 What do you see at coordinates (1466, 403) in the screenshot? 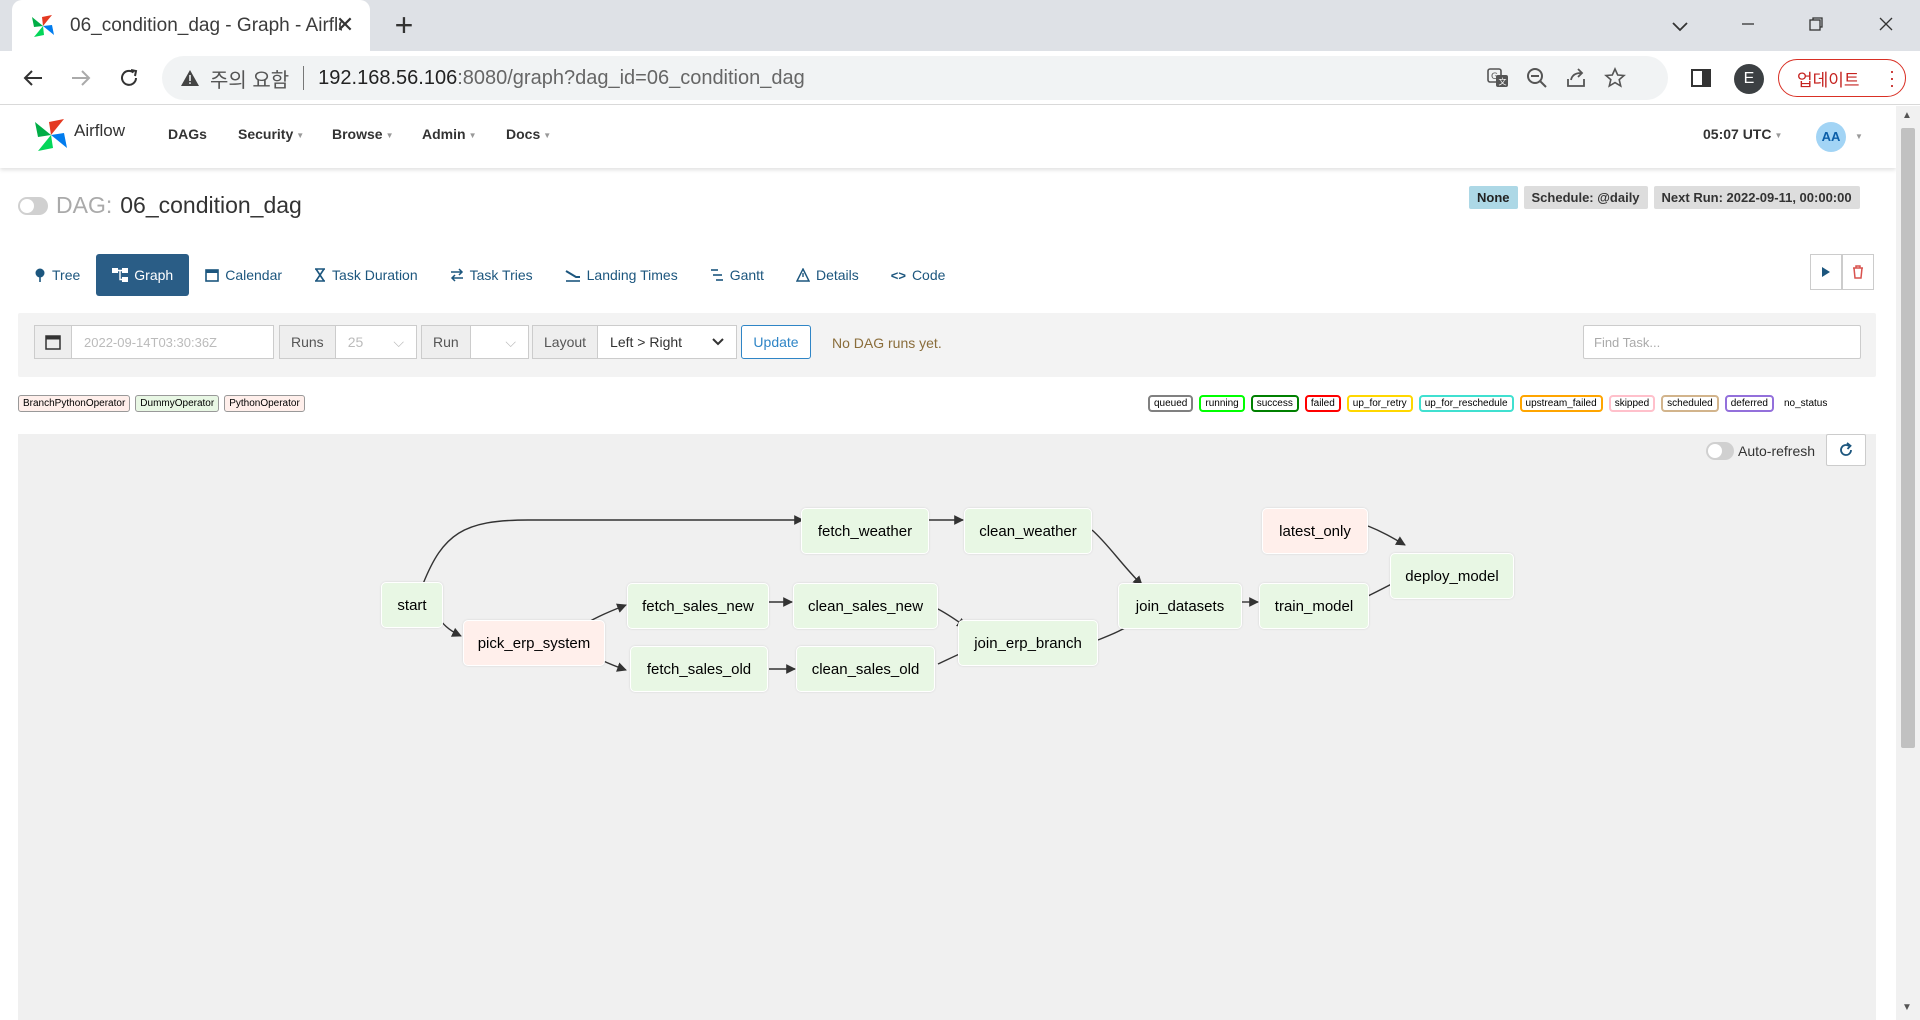
I see `state-up-for-reschedule: up_for_reschedule` at bounding box center [1466, 403].